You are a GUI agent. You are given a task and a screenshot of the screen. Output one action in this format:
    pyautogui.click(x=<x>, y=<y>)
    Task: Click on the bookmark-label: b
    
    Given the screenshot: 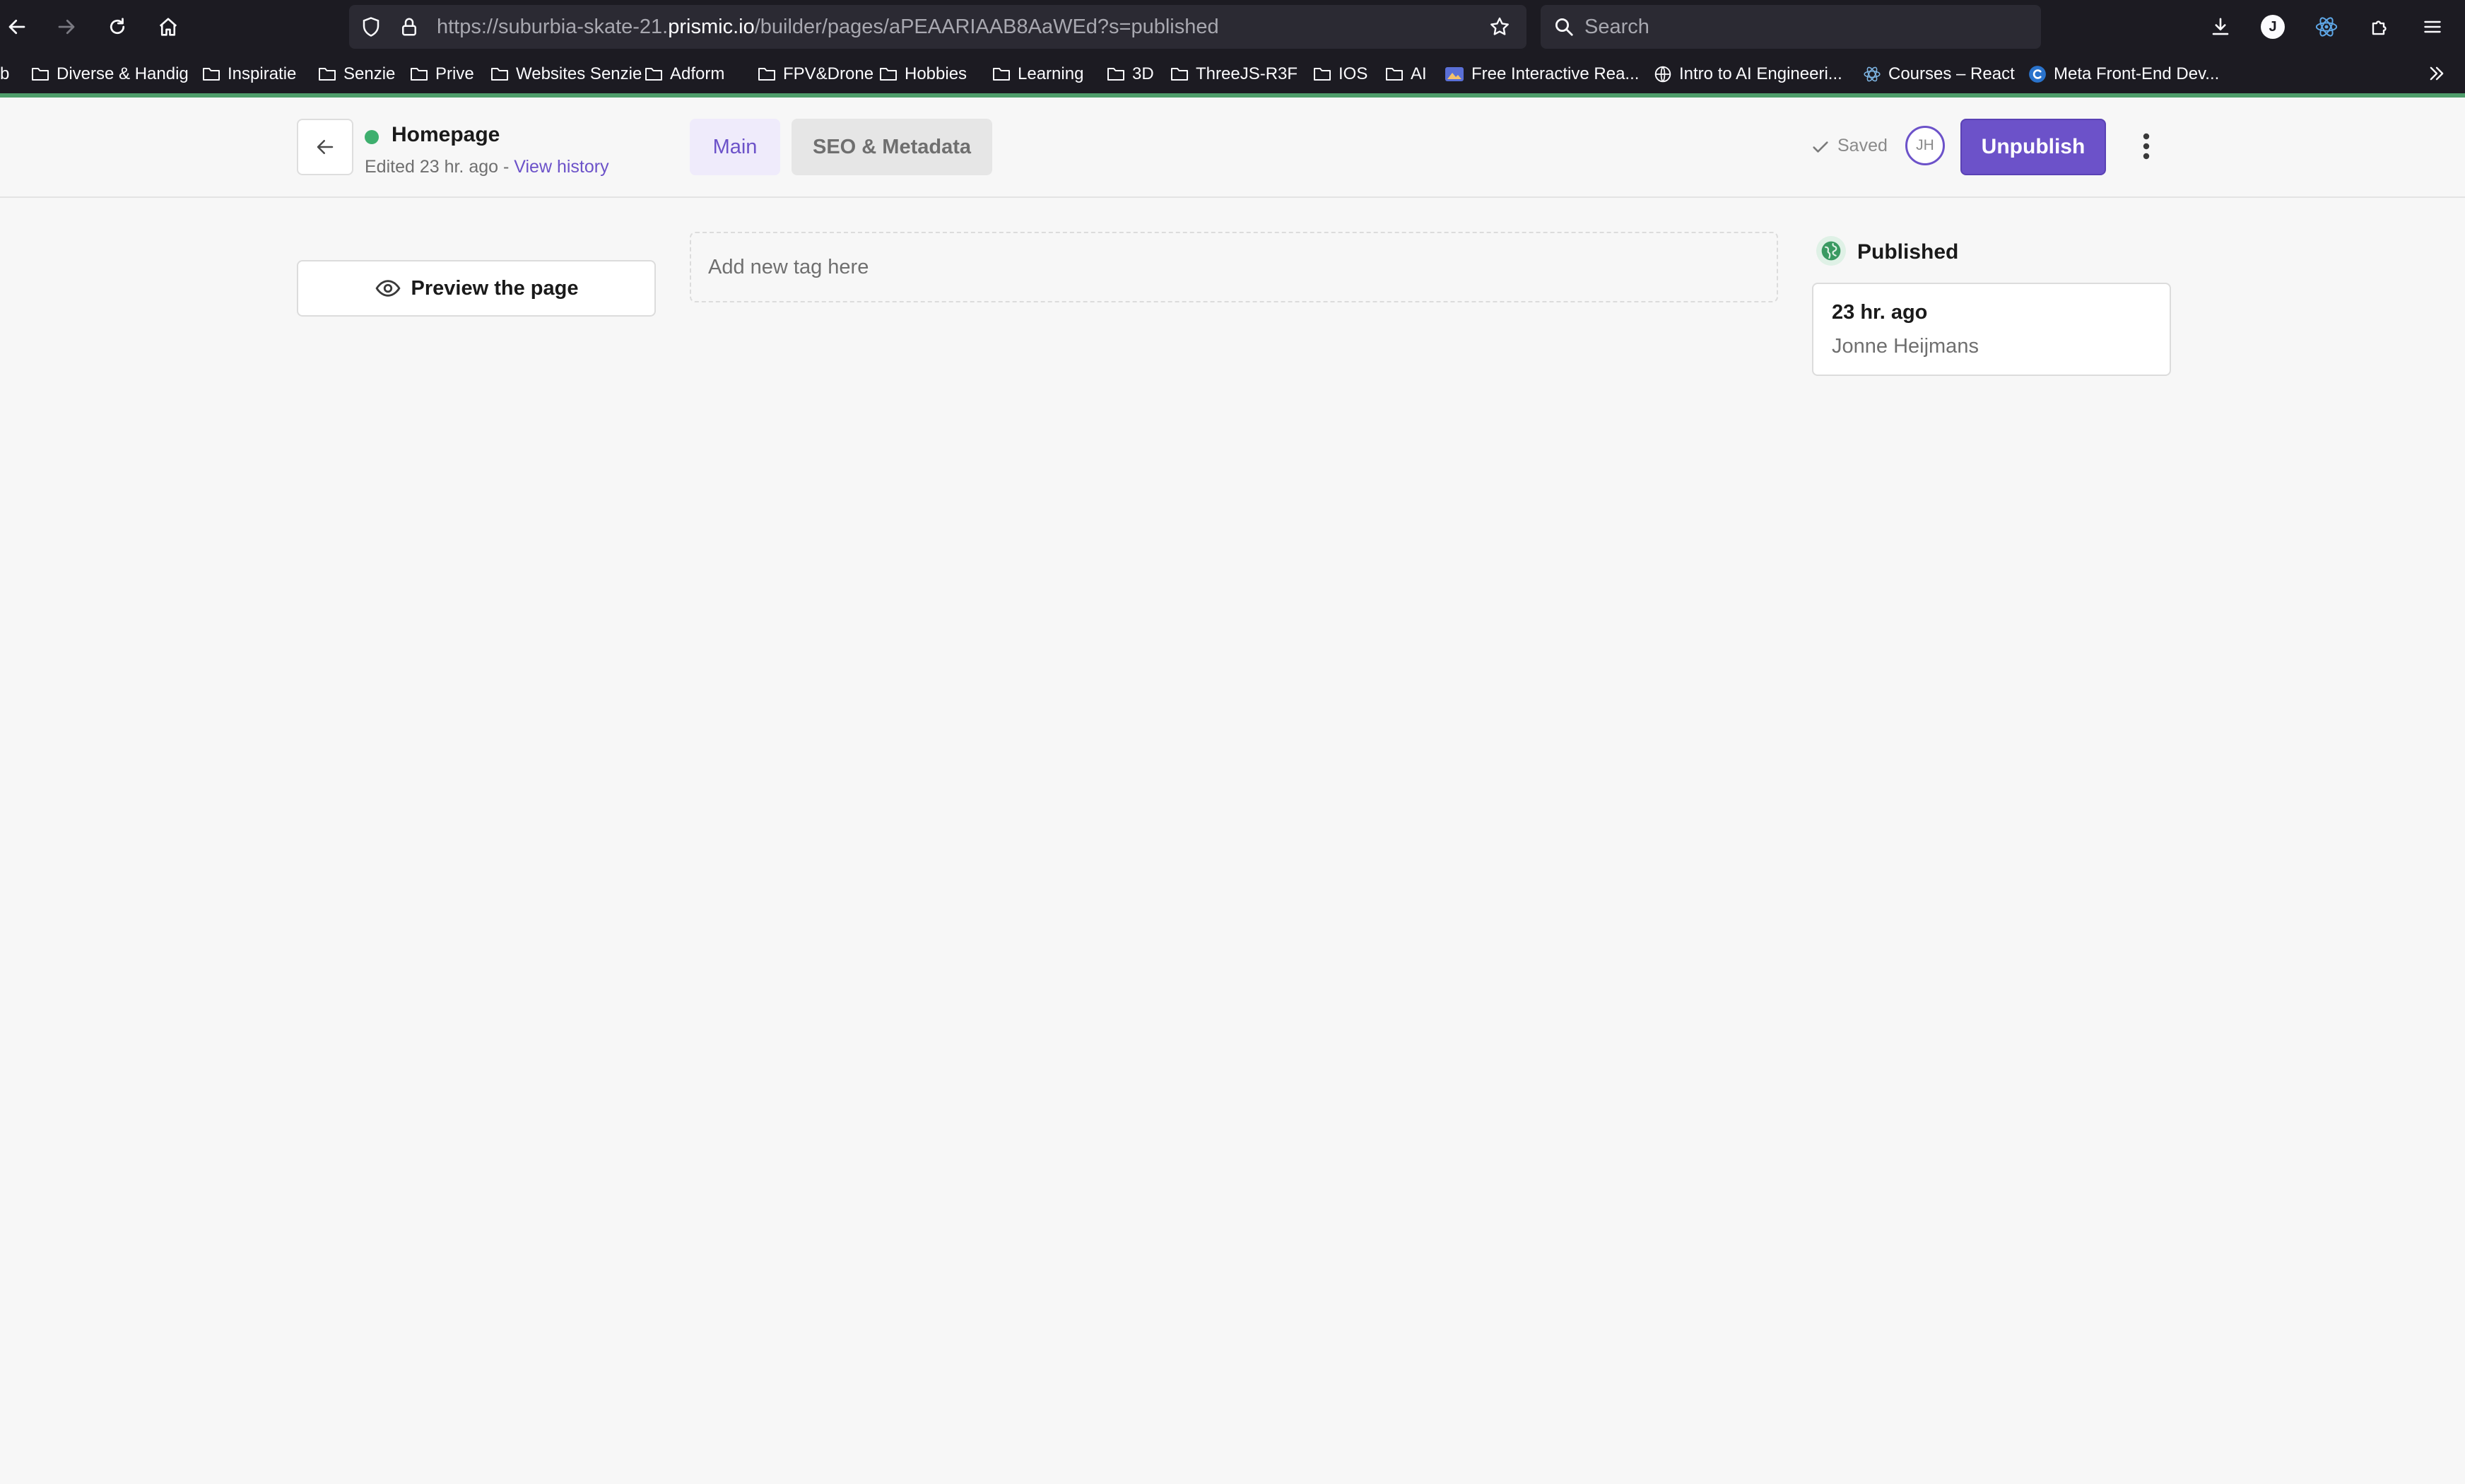 What is the action you would take?
    pyautogui.click(x=5, y=73)
    